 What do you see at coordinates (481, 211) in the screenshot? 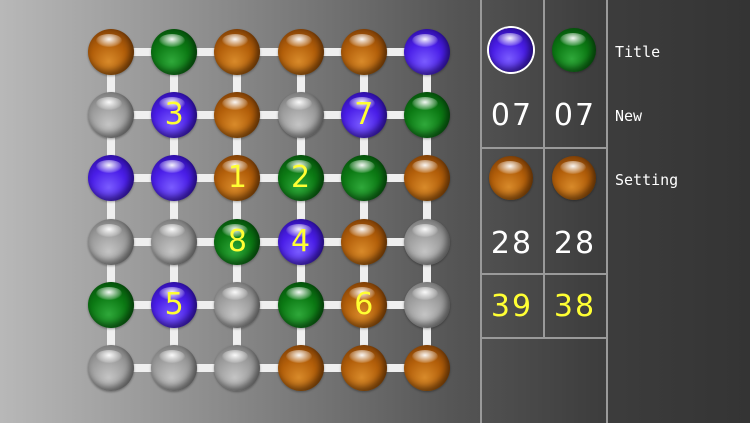
I see `panel-divider-left` at bounding box center [481, 211].